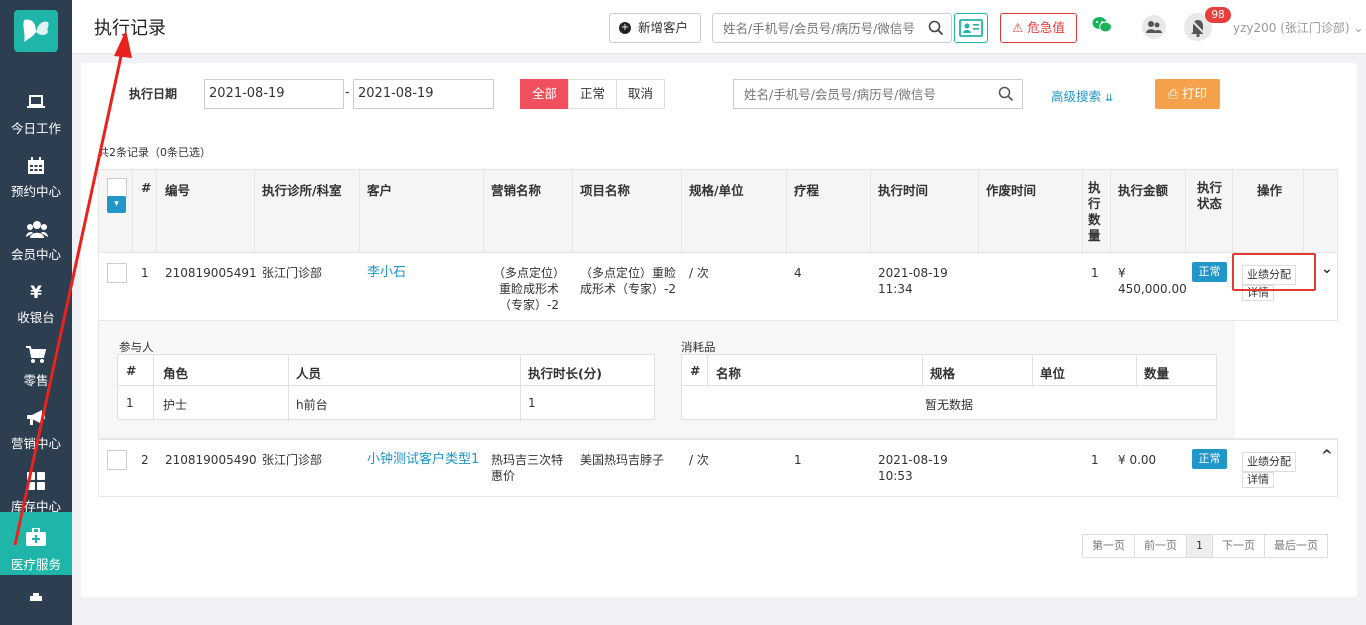  Describe the element at coordinates (798, 273) in the screenshot. I see `row-course: 4` at that location.